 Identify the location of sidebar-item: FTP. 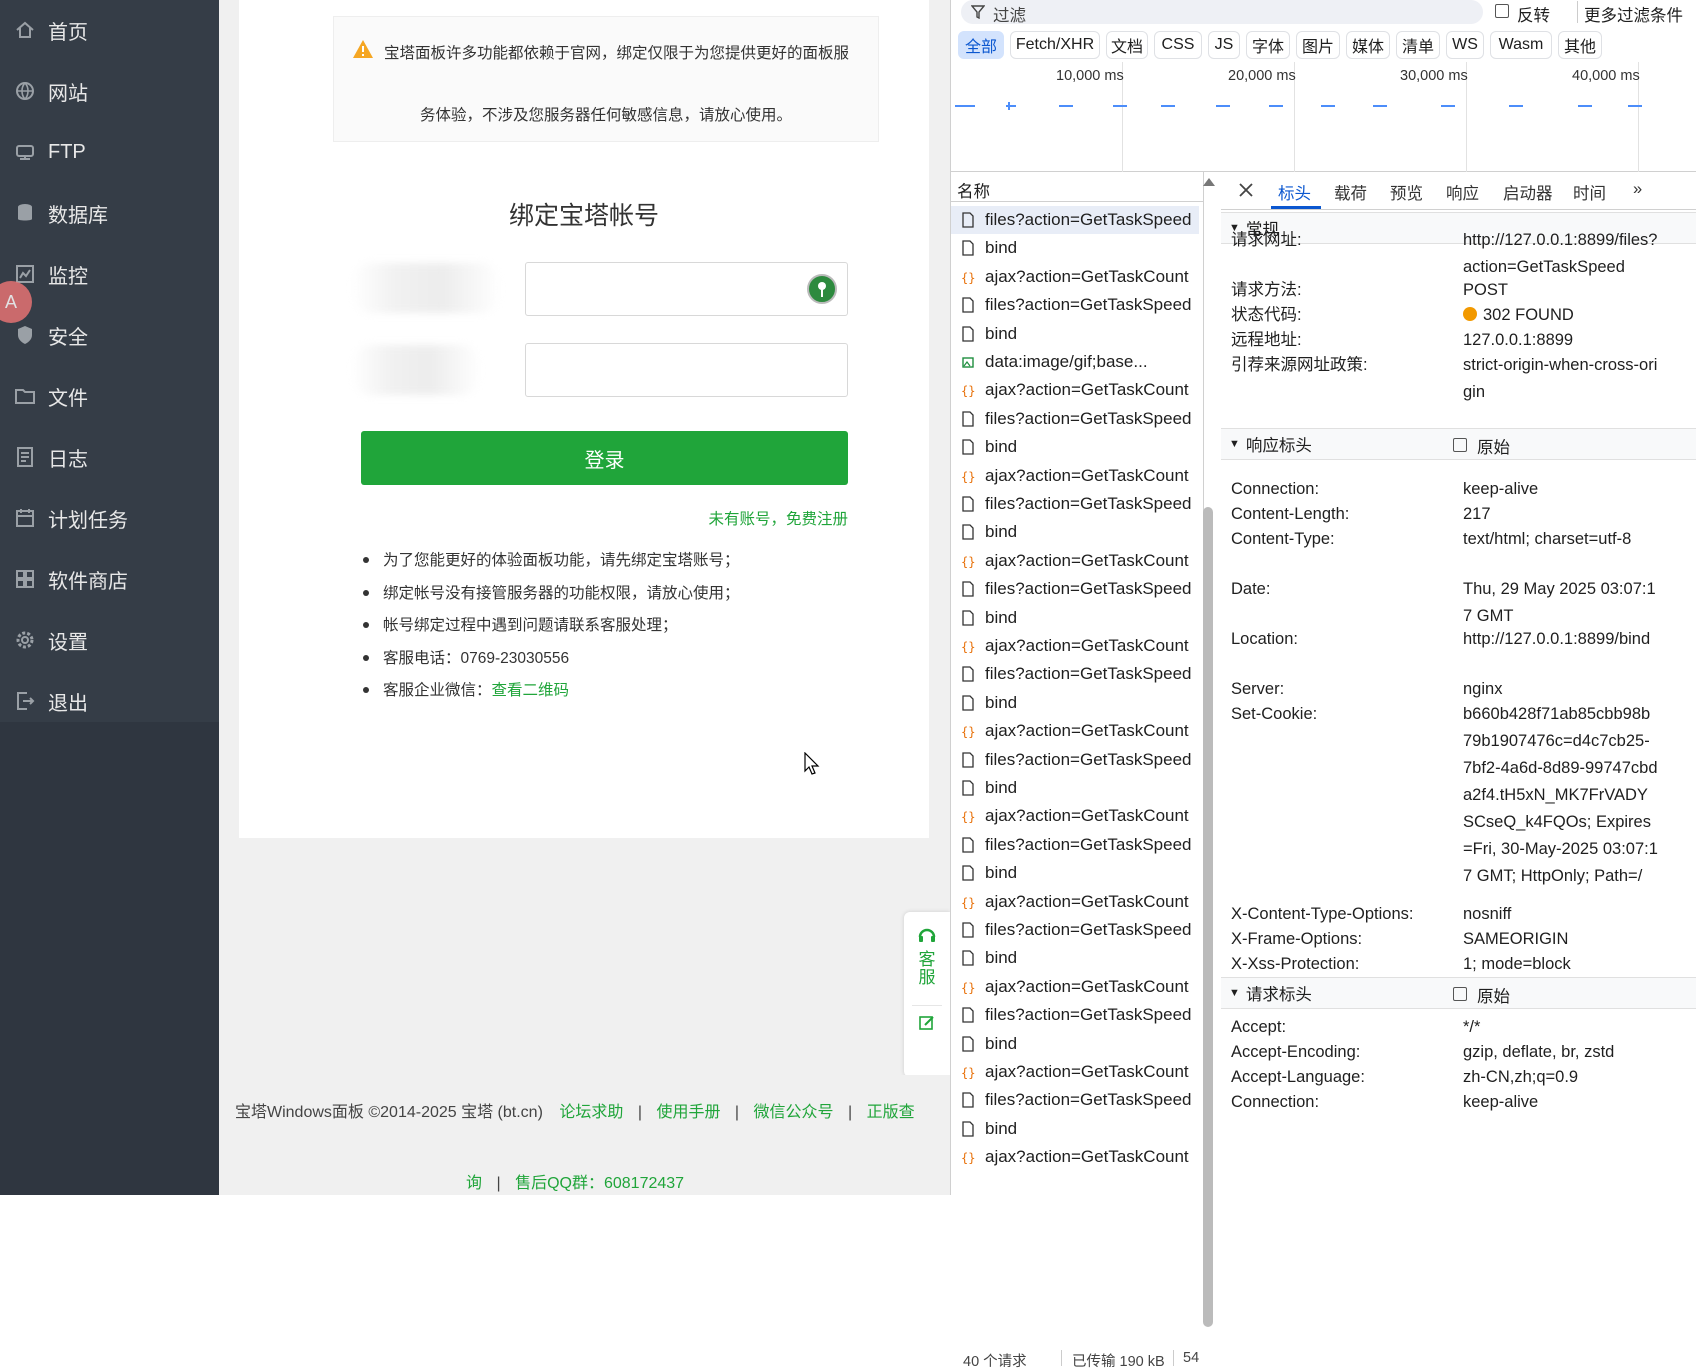
(109, 152).